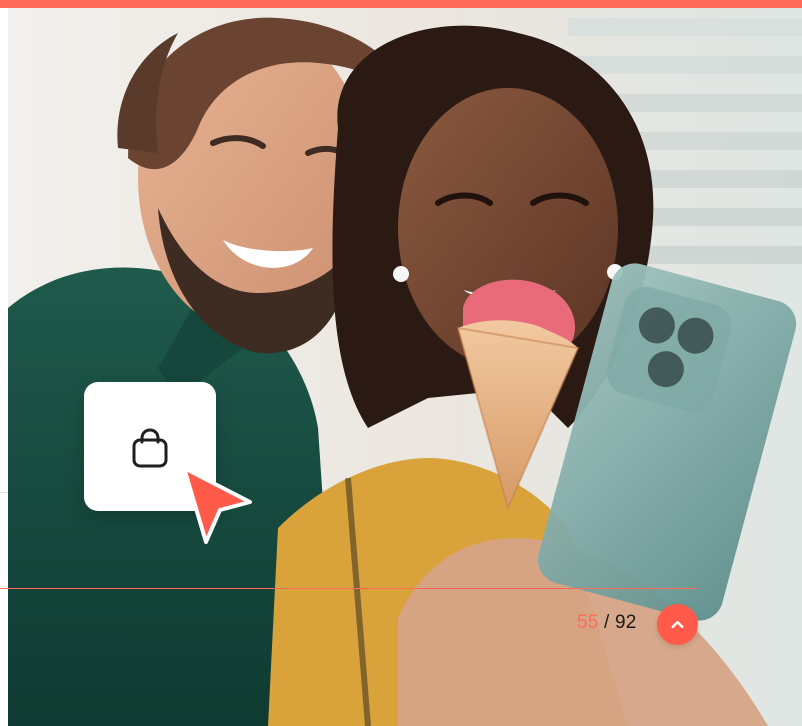  What do you see at coordinates (4, 367) in the screenshot?
I see `left-edge-strip` at bounding box center [4, 367].